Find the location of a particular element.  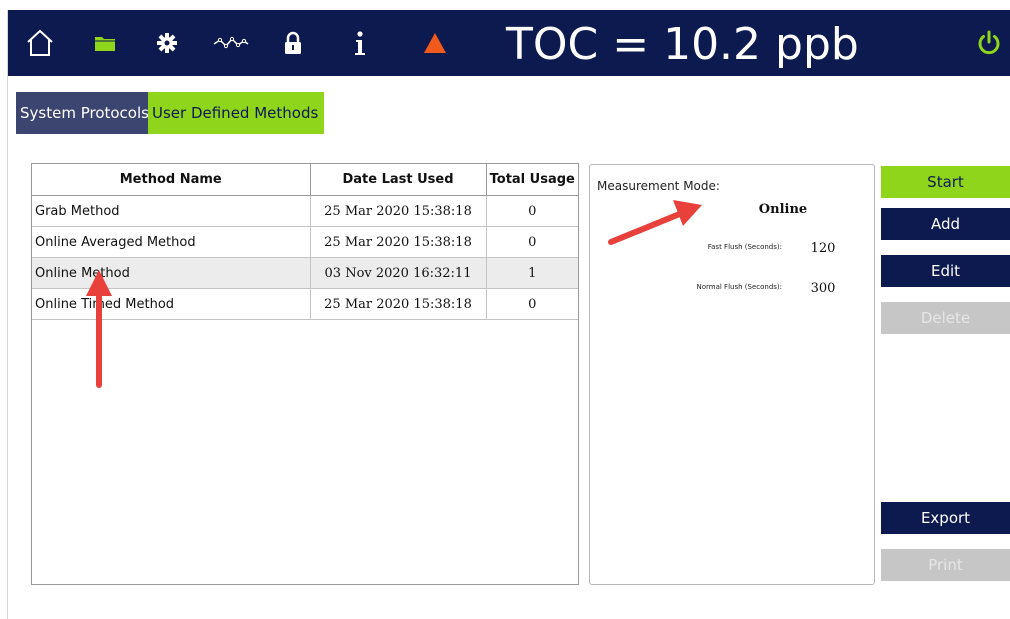

table-header-row: Method Name Date Last Used Total Usage is located at coordinates (305, 180).